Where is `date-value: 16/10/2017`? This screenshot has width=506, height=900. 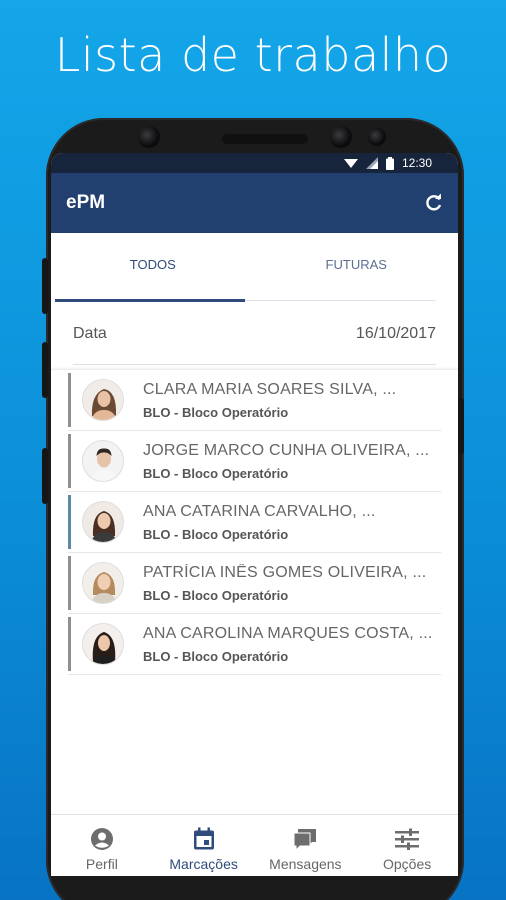 date-value: 16/10/2017 is located at coordinates (395, 333).